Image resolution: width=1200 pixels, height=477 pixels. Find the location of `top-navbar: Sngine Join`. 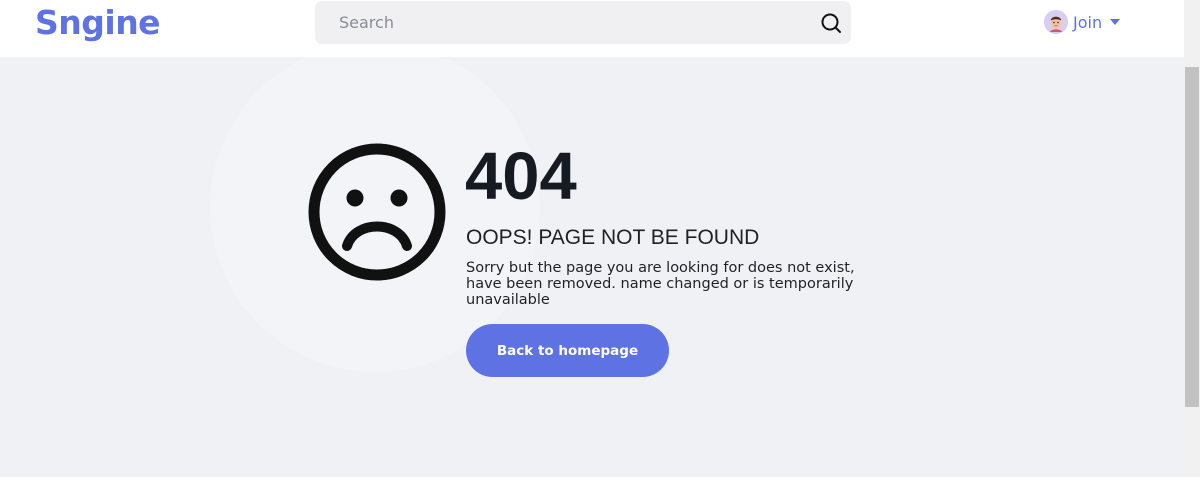

top-navbar: Sngine Join is located at coordinates (592, 28).